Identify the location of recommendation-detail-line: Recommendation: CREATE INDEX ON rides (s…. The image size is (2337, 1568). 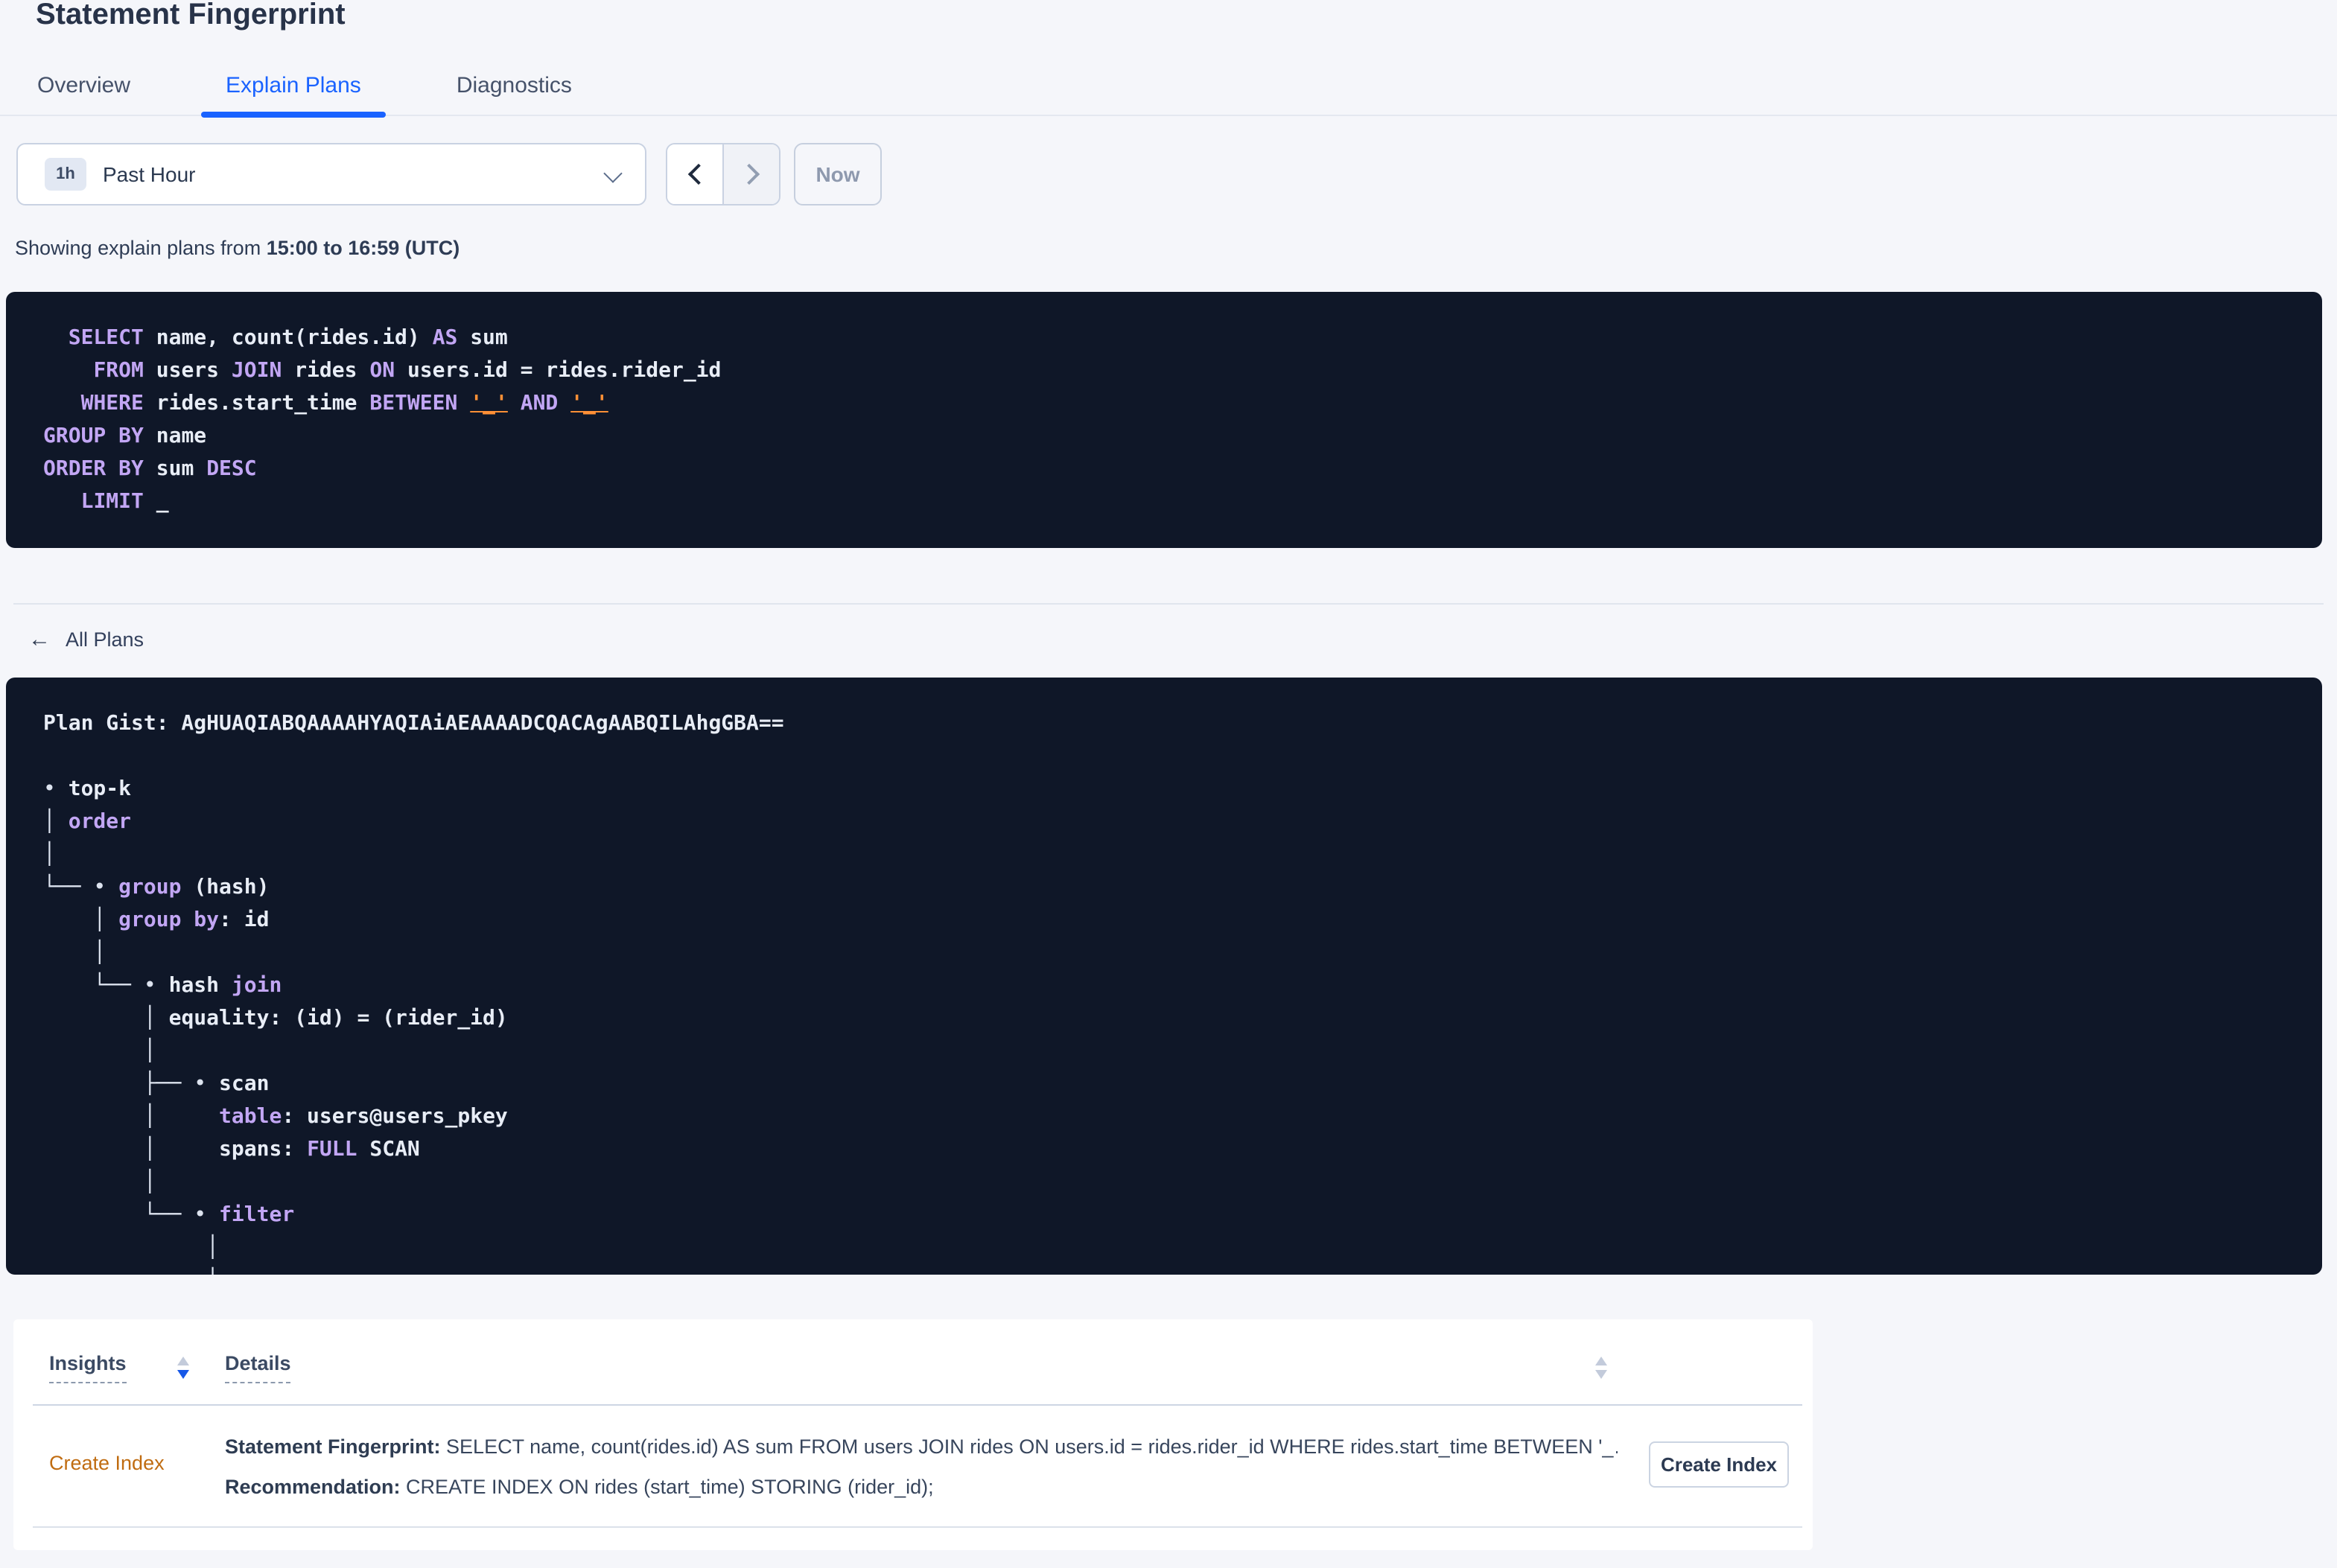
(922, 1487).